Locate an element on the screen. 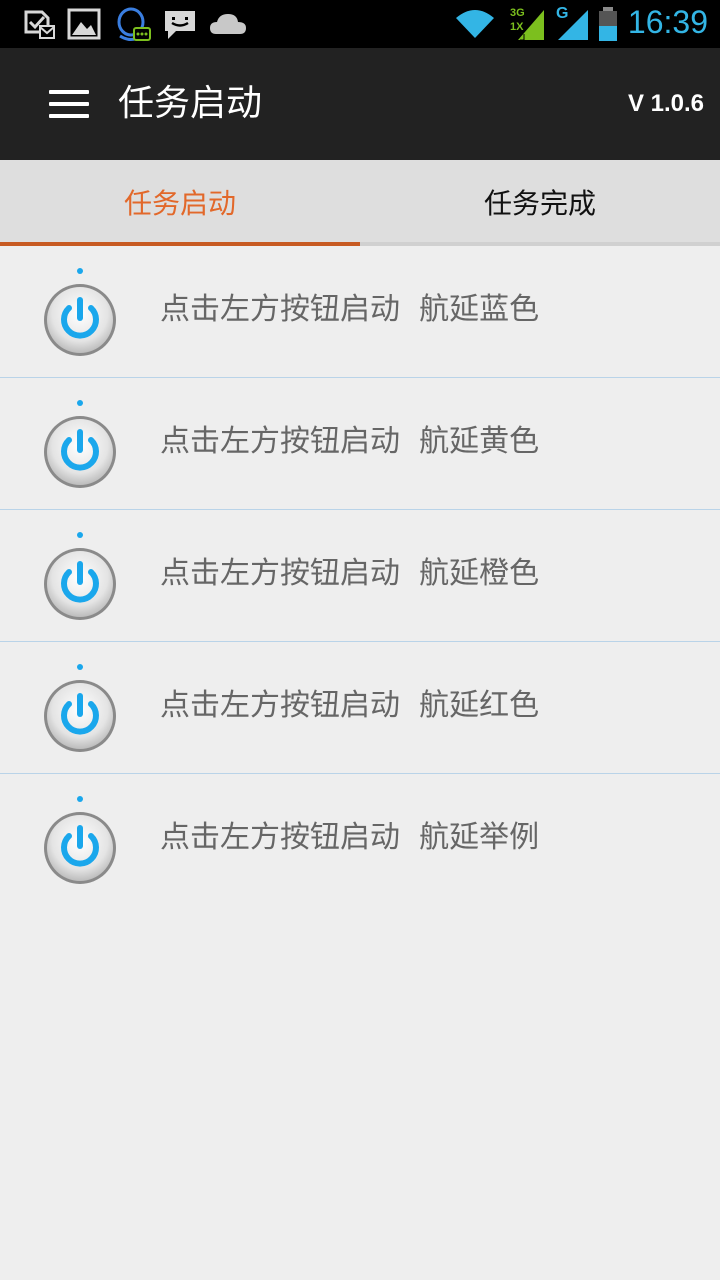 The image size is (720, 1280). app-bar: 任务启动 V 1.0.6 is located at coordinates (360, 104).